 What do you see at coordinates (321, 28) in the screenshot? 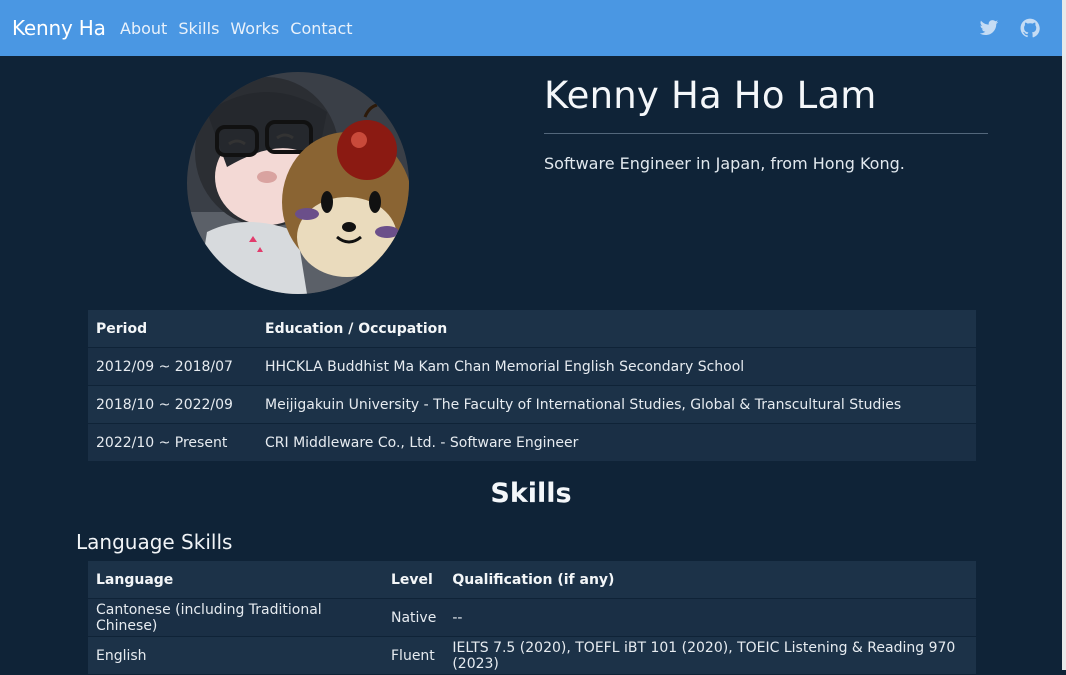
I see `nav-link-contact: Contact` at bounding box center [321, 28].